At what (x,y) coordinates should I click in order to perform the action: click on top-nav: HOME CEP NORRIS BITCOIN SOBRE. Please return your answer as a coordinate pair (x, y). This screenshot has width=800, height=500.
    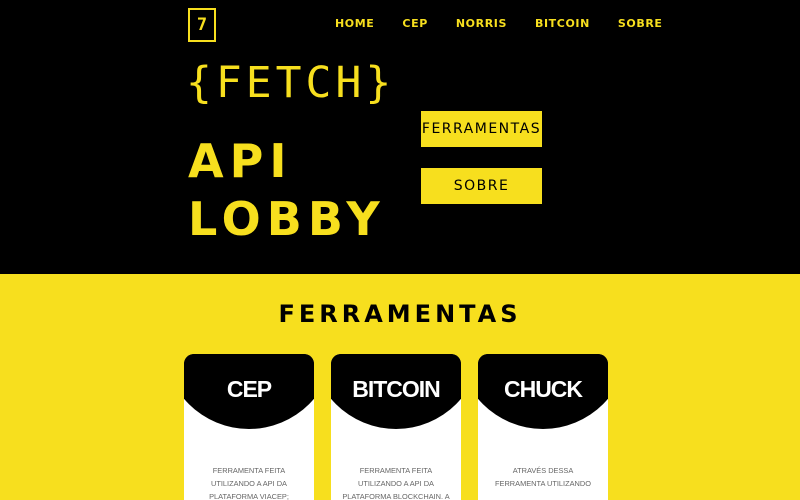
    Looking at the image, I should click on (499, 23).